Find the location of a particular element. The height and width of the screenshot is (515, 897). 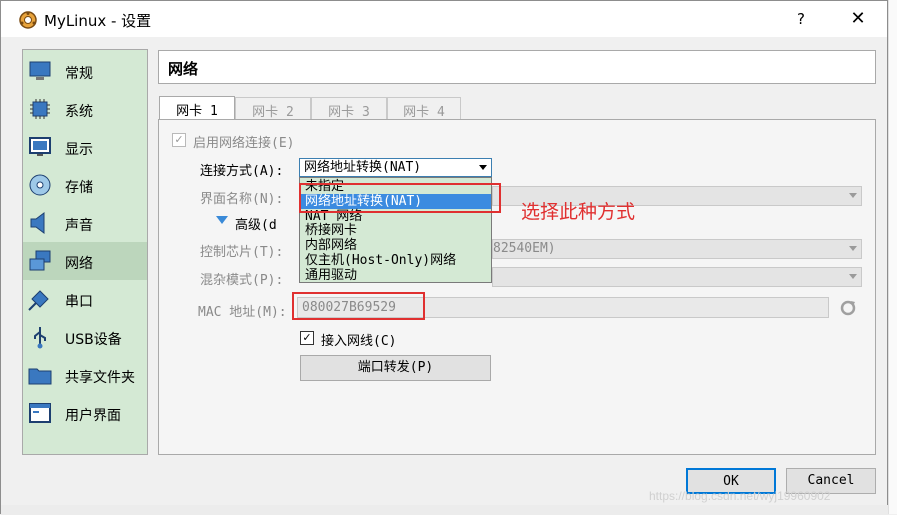

interface-name-label: 界面名称(N): is located at coordinates (242, 199).